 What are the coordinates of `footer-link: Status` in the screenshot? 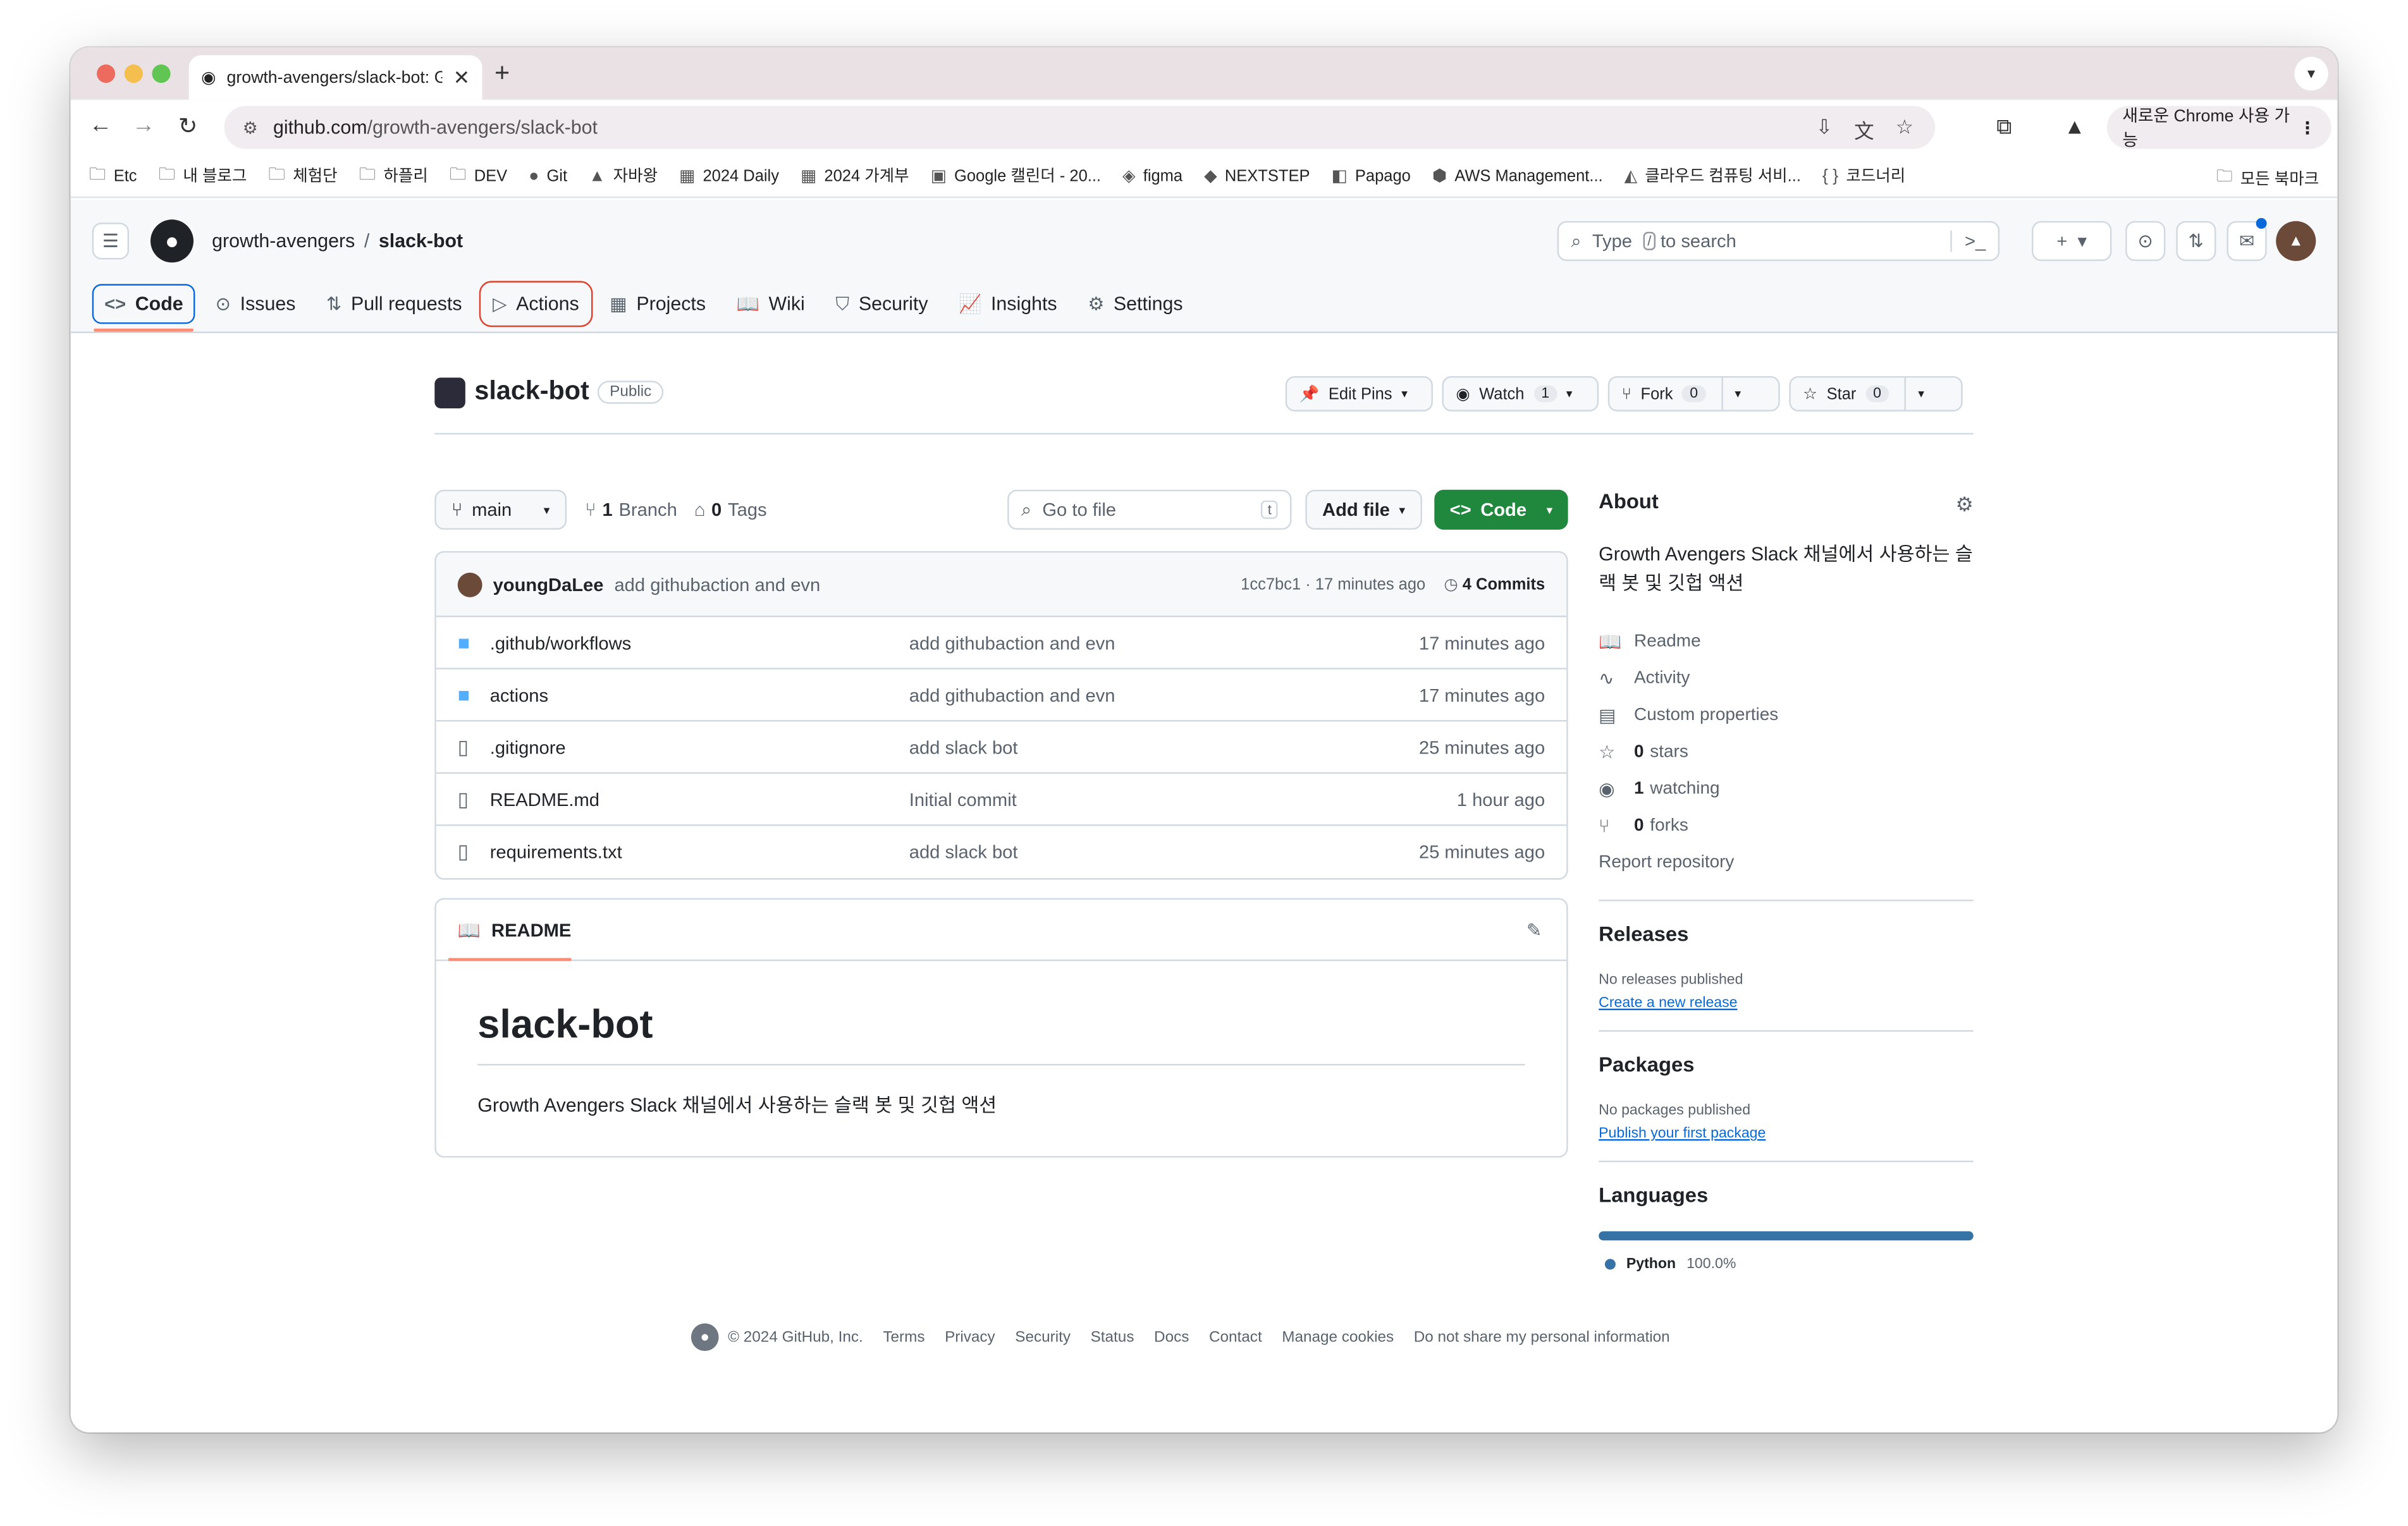 It's located at (1112, 1337).